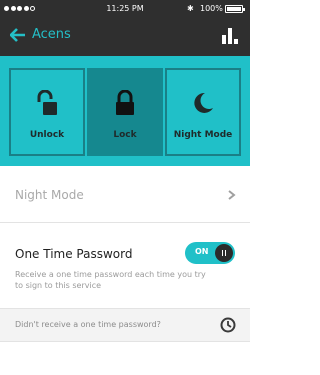 The image size is (320, 375). I want to click on unlock-mode-button: Unlock, so click(47, 112).